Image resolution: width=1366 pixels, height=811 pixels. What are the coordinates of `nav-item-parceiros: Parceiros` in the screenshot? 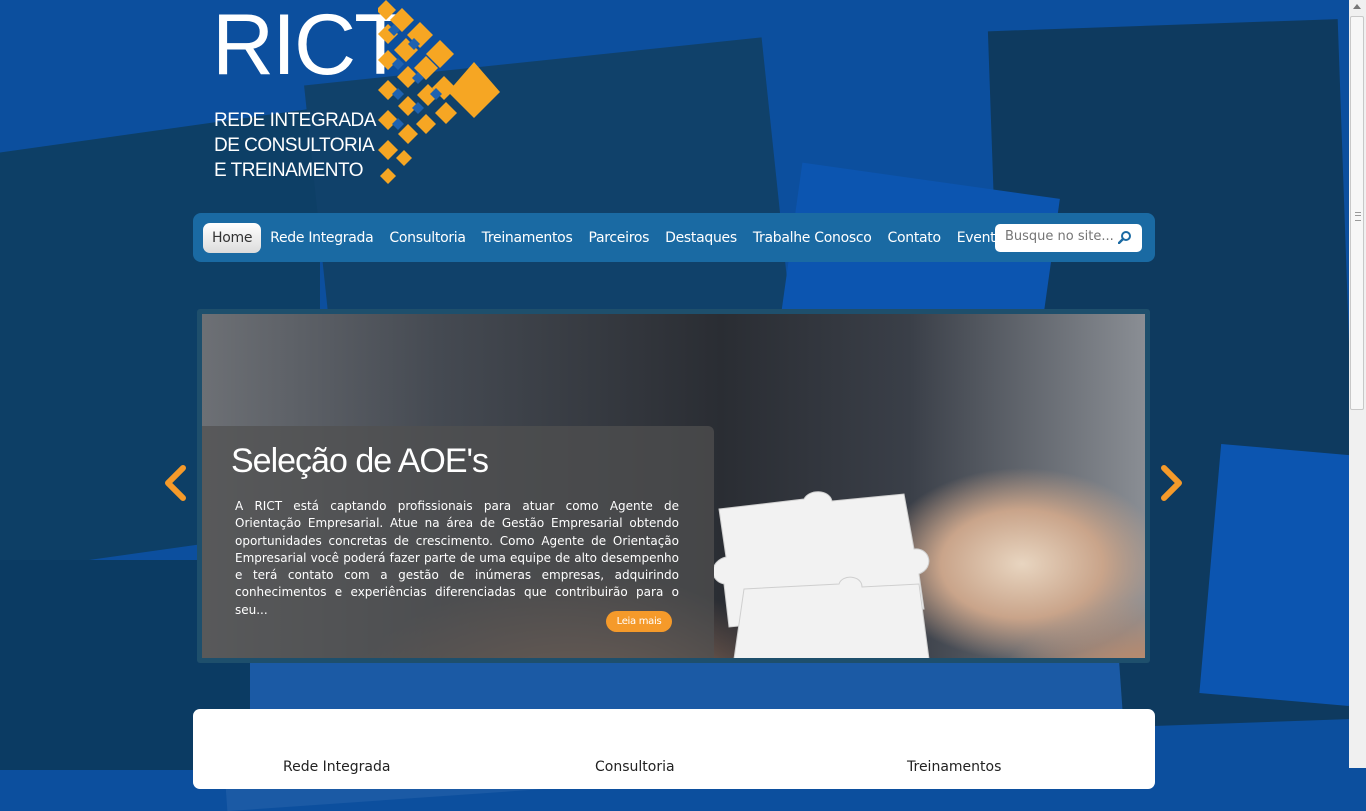 It's located at (618, 238).